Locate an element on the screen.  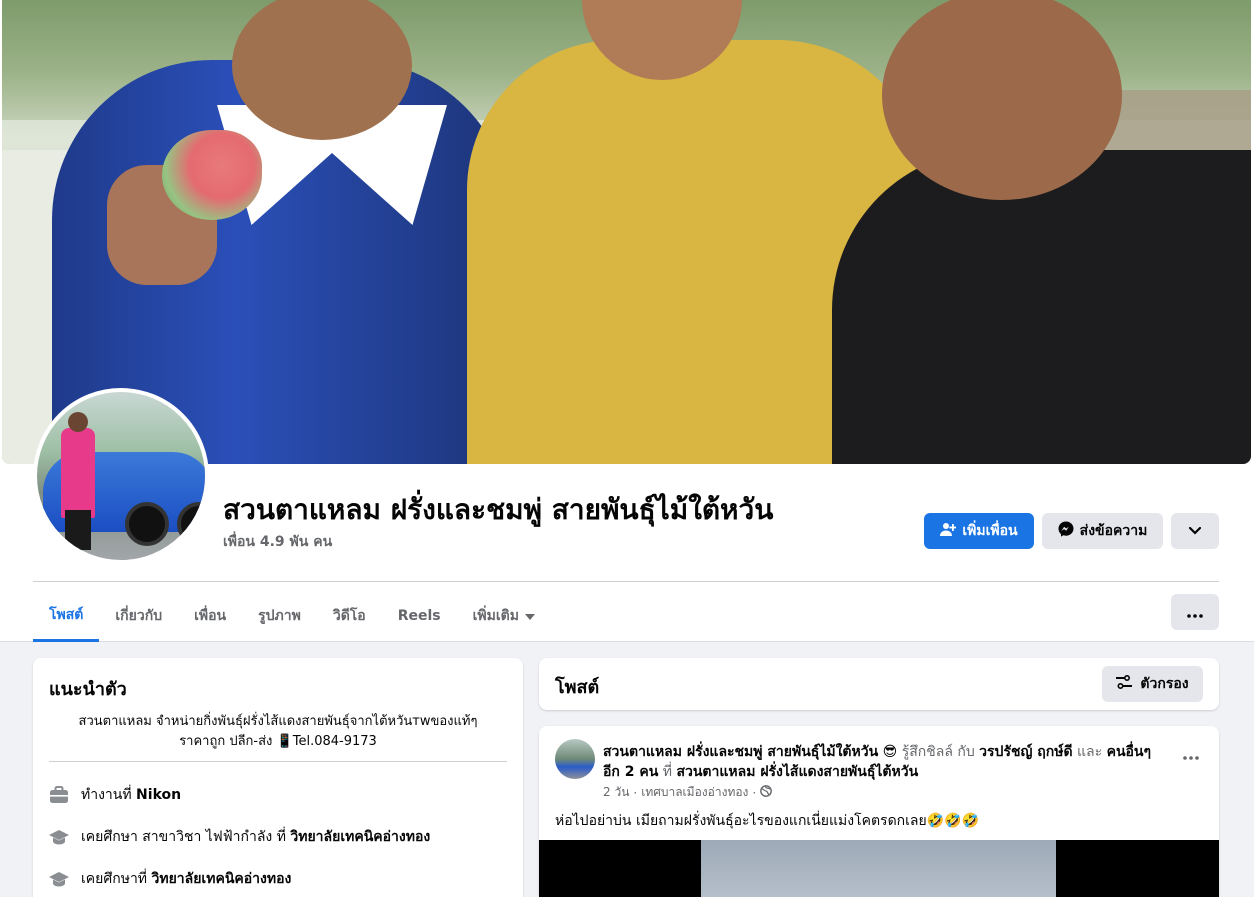
avatar-person-head is located at coordinates (78, 422).